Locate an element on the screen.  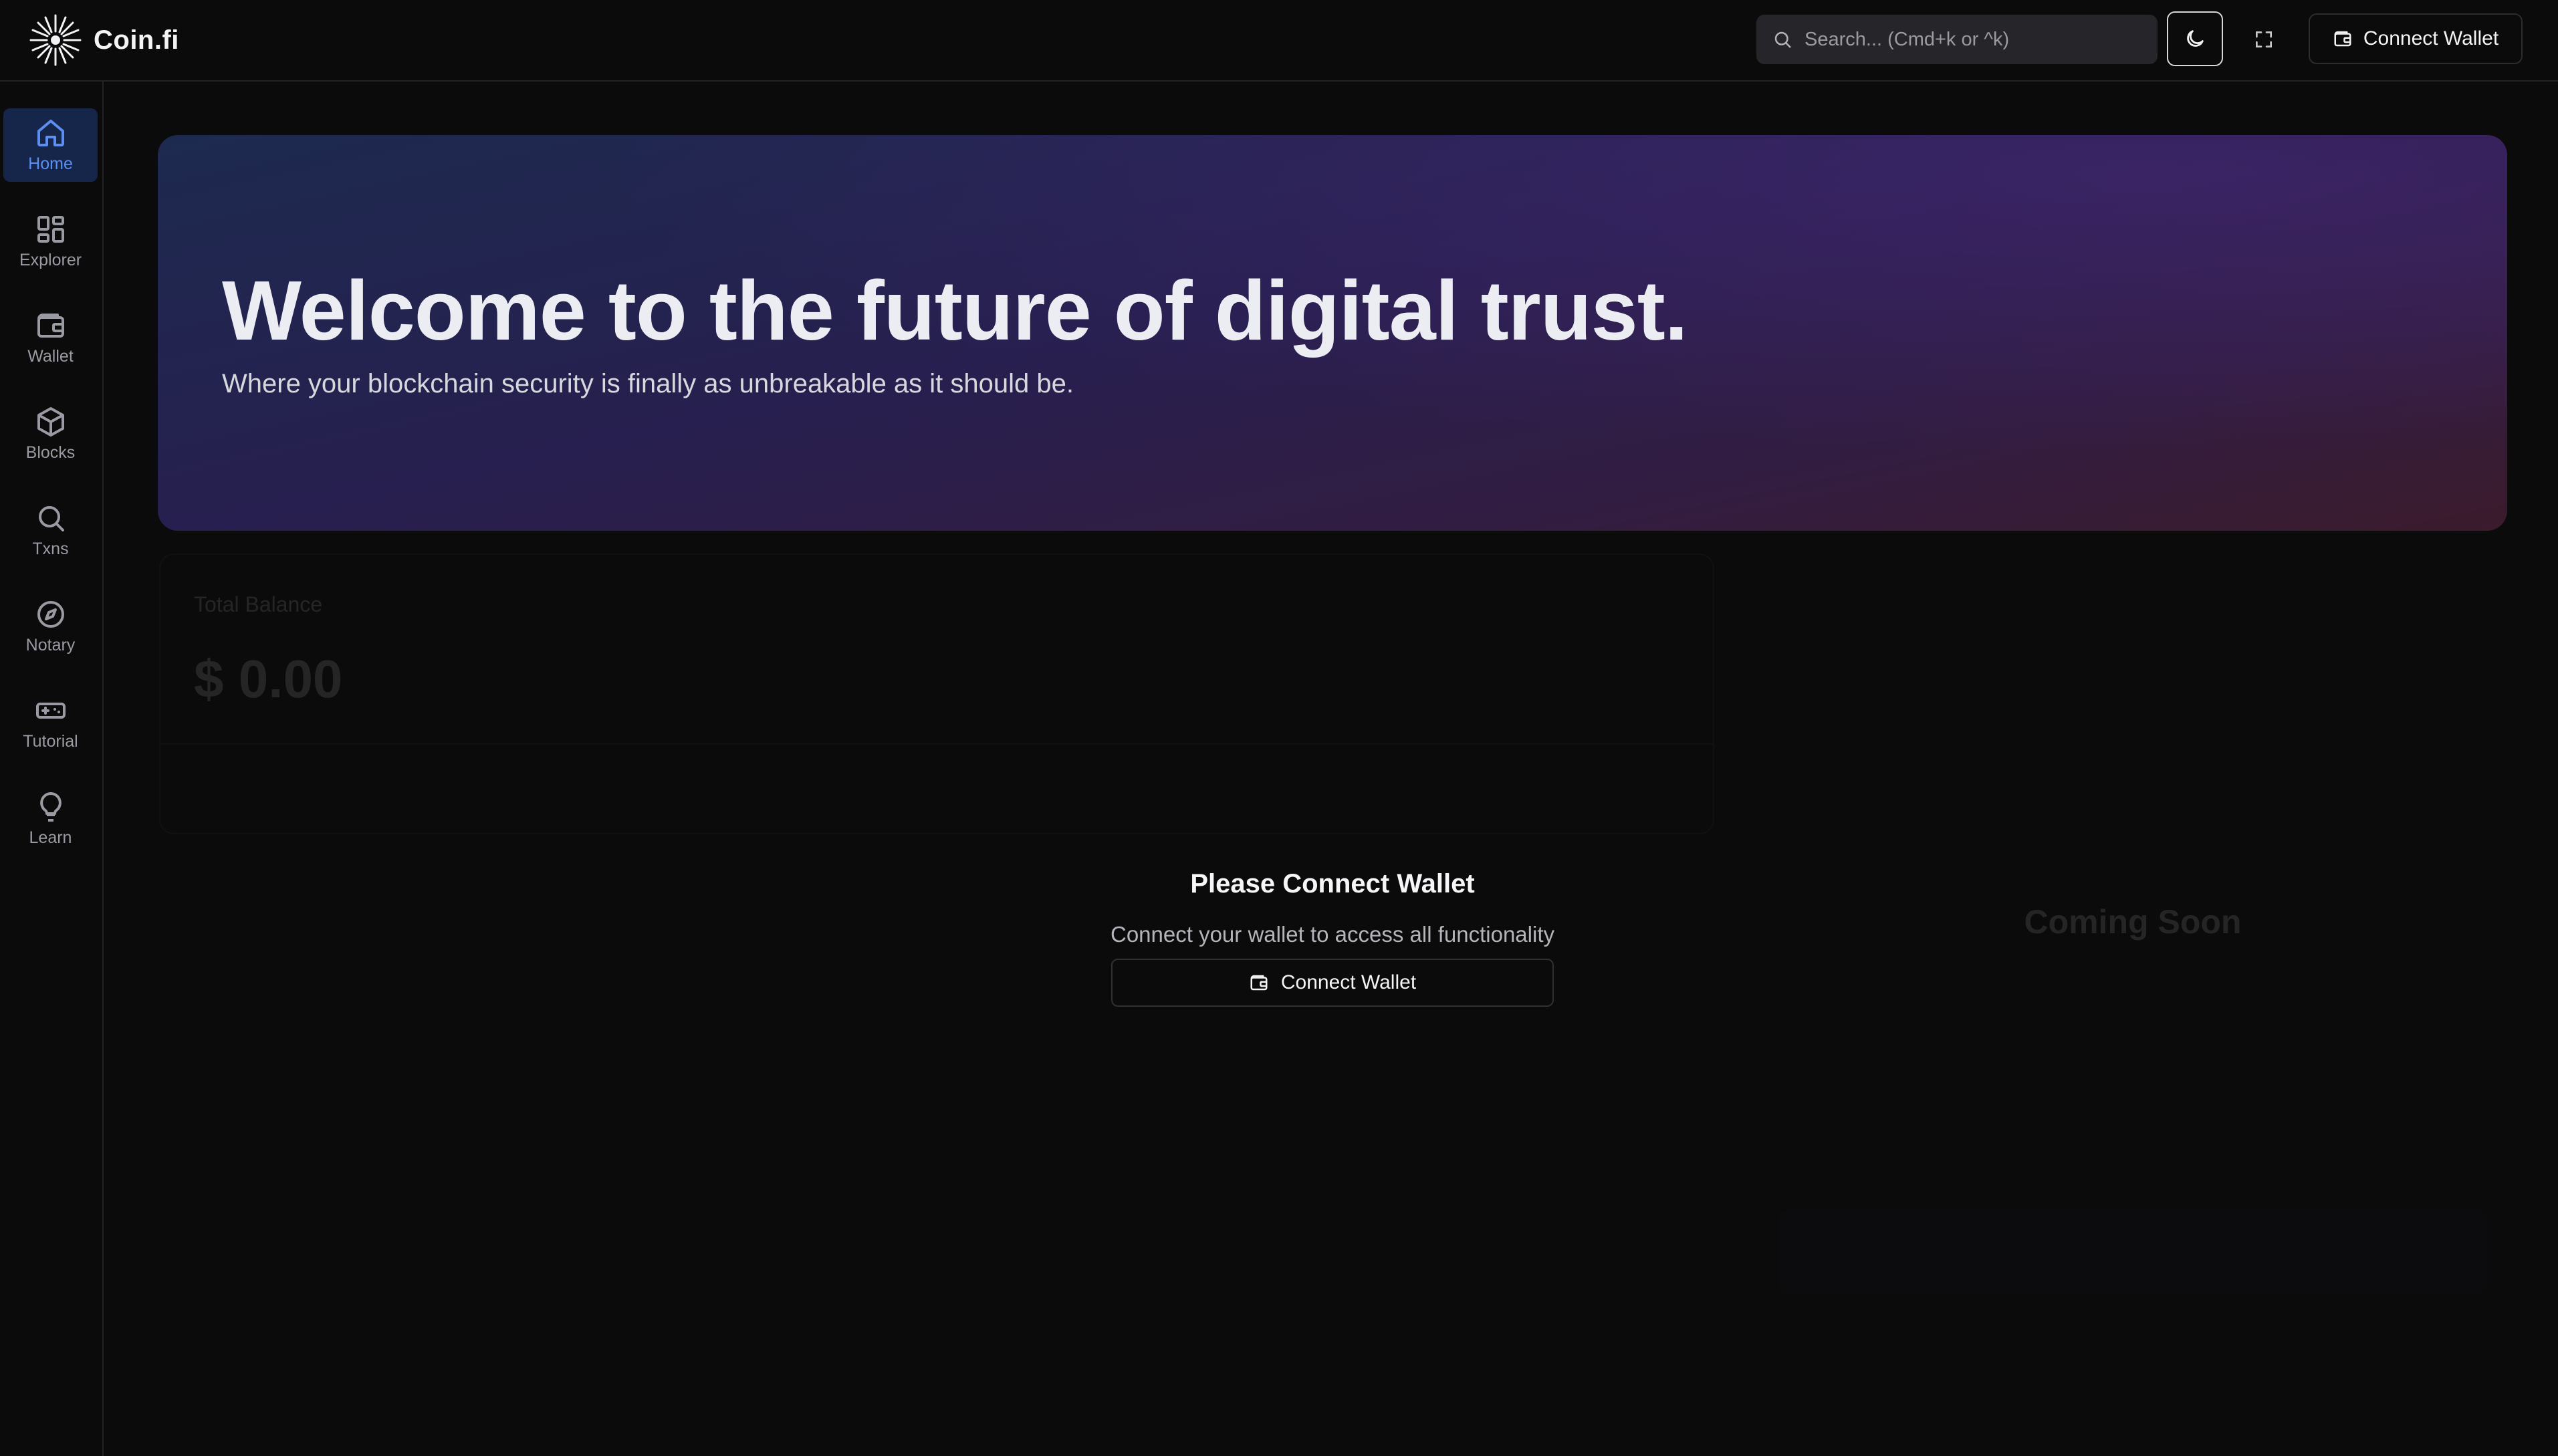
brand-name: Coin.fi is located at coordinates (136, 40).